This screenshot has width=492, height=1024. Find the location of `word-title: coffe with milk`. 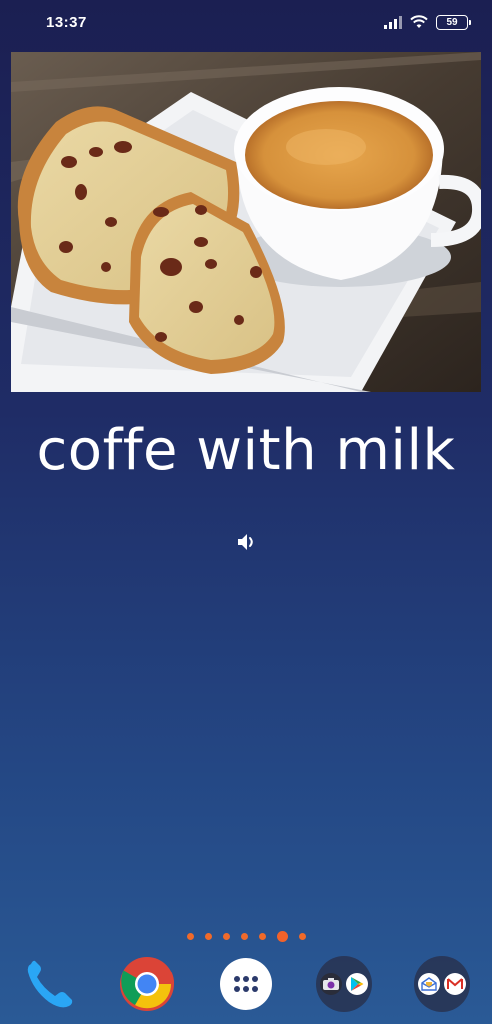

word-title: coffe with milk is located at coordinates (246, 450).